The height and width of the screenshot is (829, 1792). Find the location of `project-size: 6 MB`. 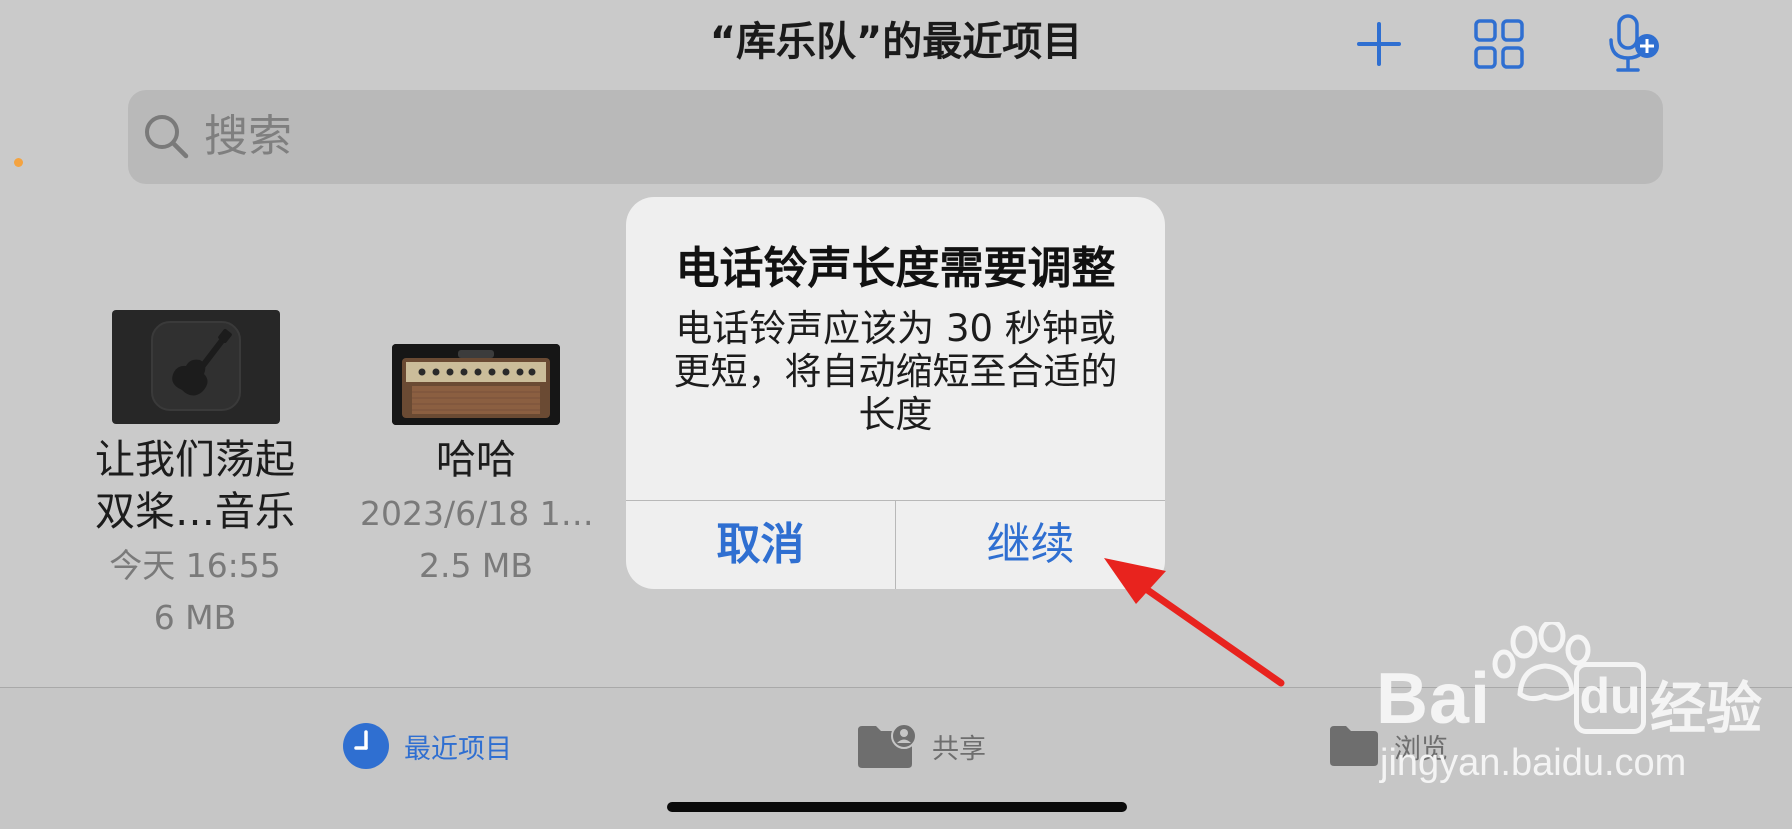

project-size: 6 MB is located at coordinates (195, 617).